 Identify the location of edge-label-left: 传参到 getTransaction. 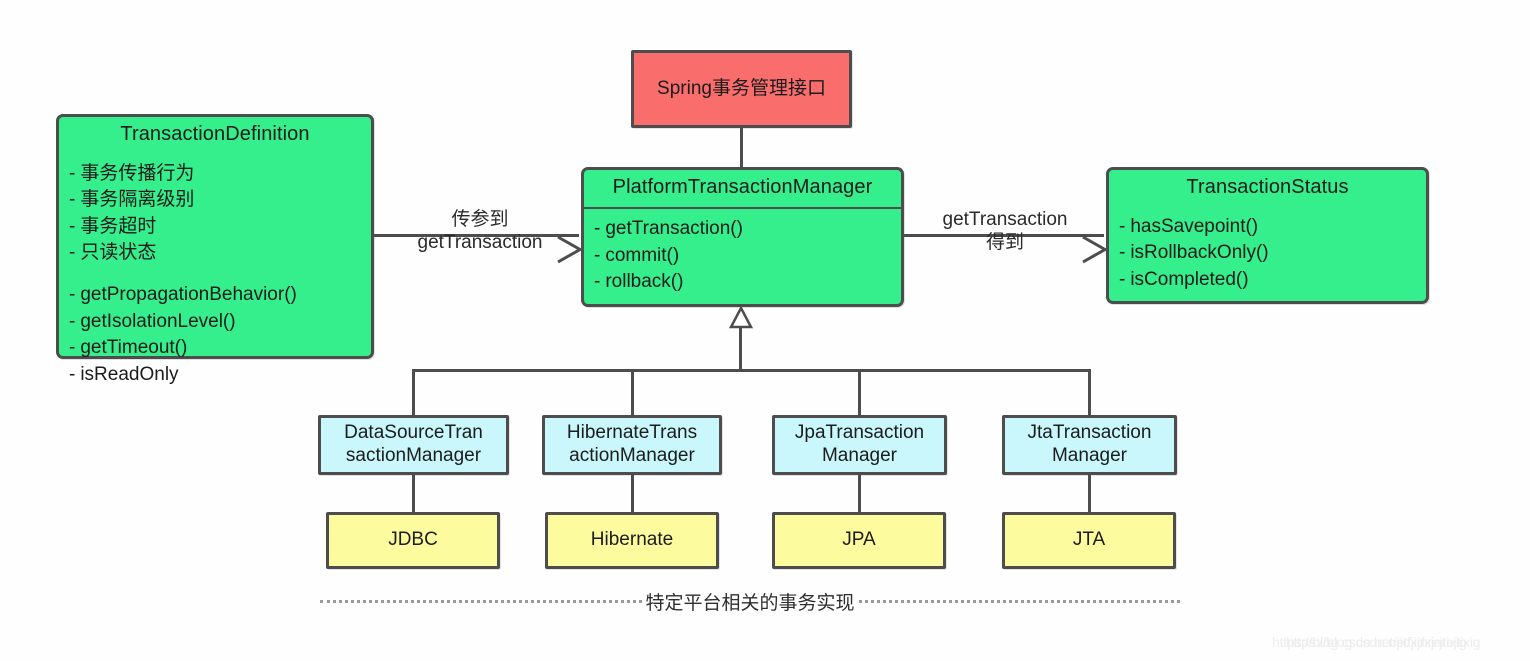
(480, 231).